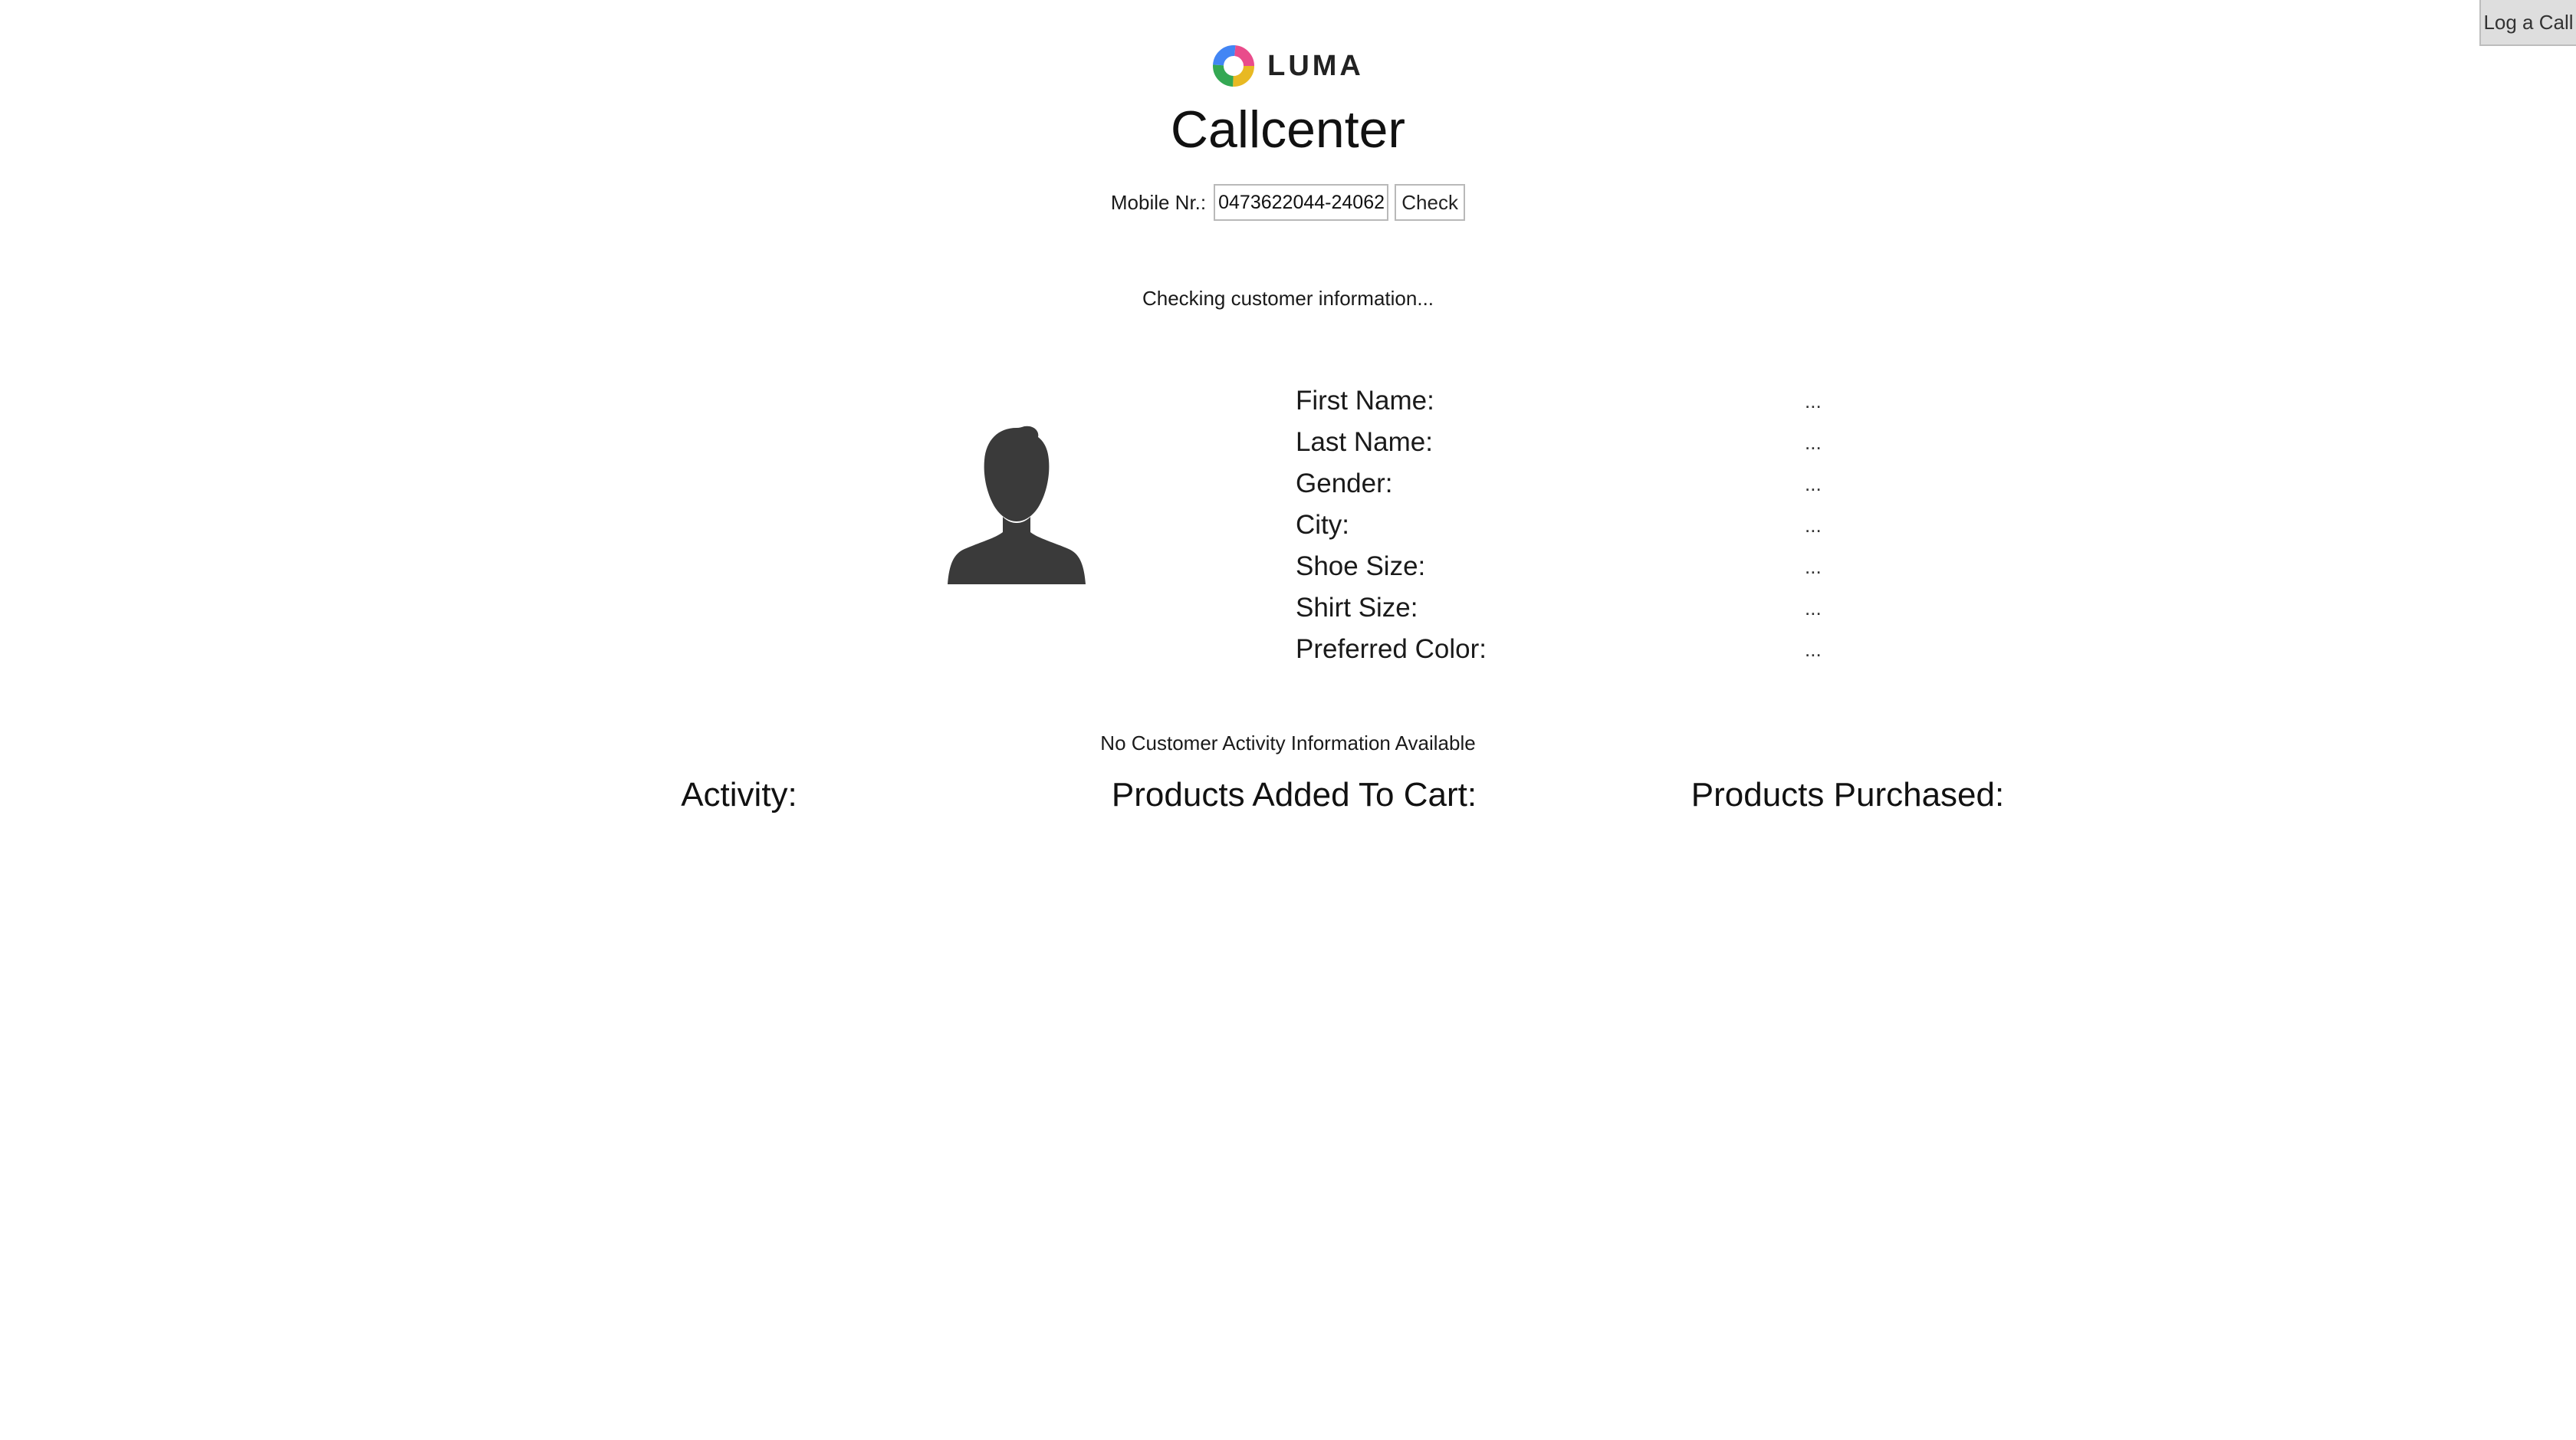 Image resolution: width=2576 pixels, height=1440 pixels. What do you see at coordinates (1848, 795) in the screenshot?
I see `section-purchased-title: Products Purchased:` at bounding box center [1848, 795].